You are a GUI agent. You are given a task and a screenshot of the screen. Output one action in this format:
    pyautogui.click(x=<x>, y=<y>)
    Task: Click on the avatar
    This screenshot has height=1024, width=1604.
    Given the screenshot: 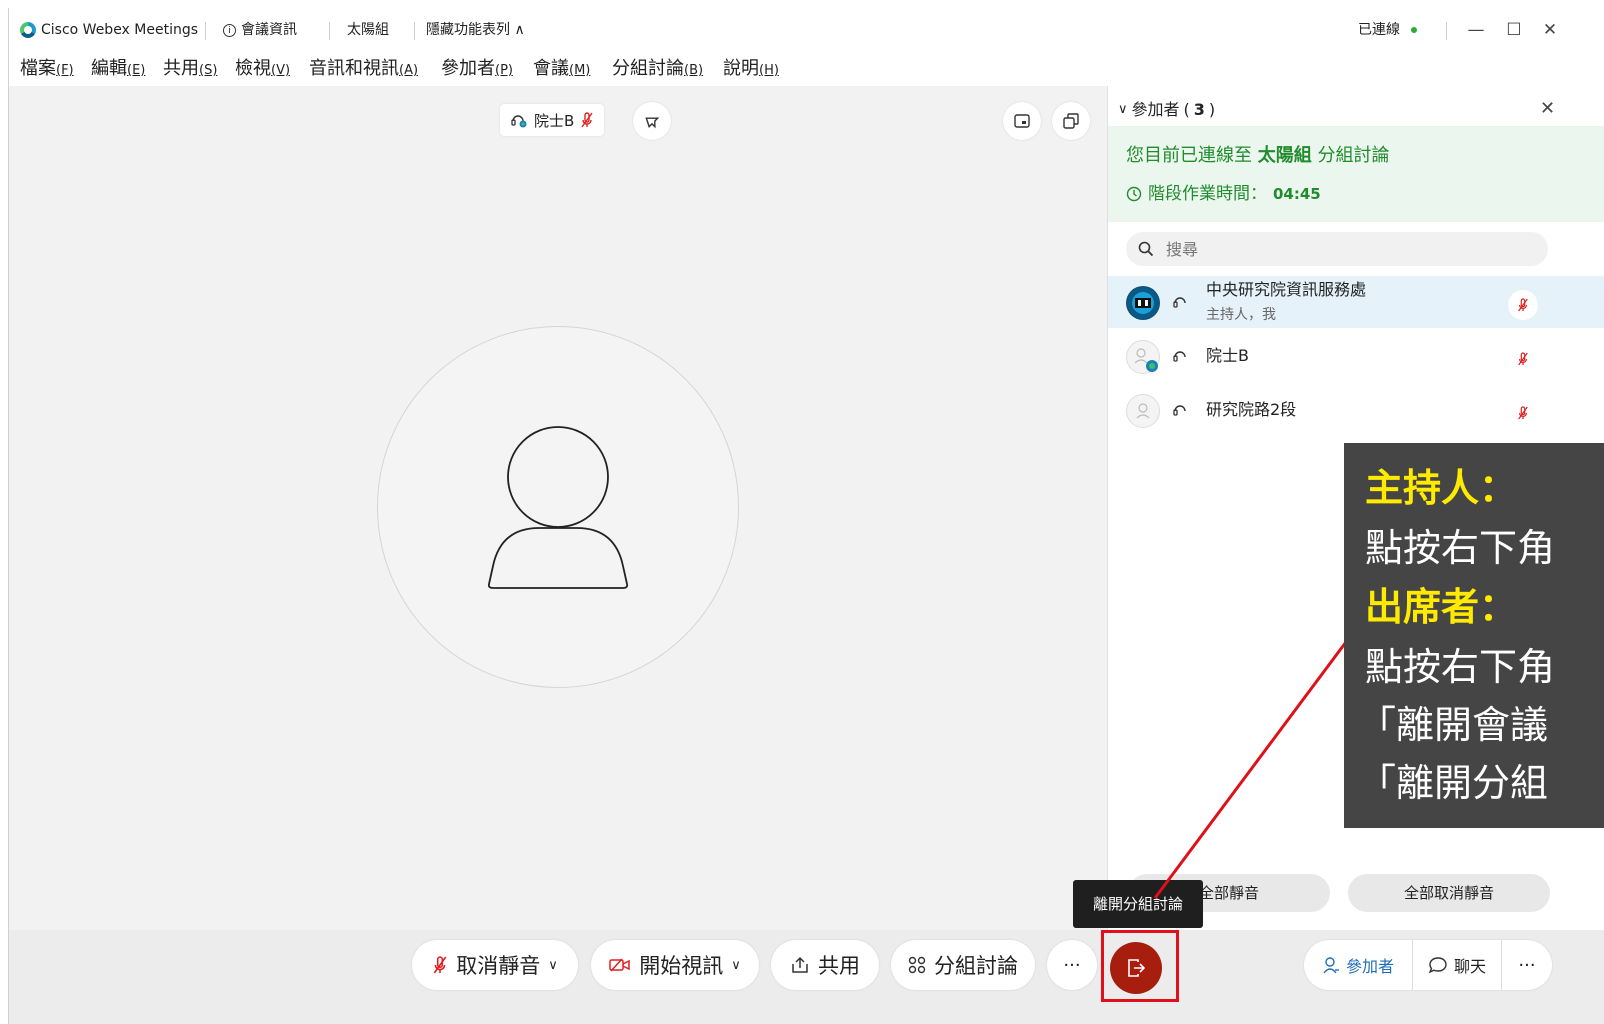 What is the action you would take?
    pyautogui.click(x=1143, y=357)
    